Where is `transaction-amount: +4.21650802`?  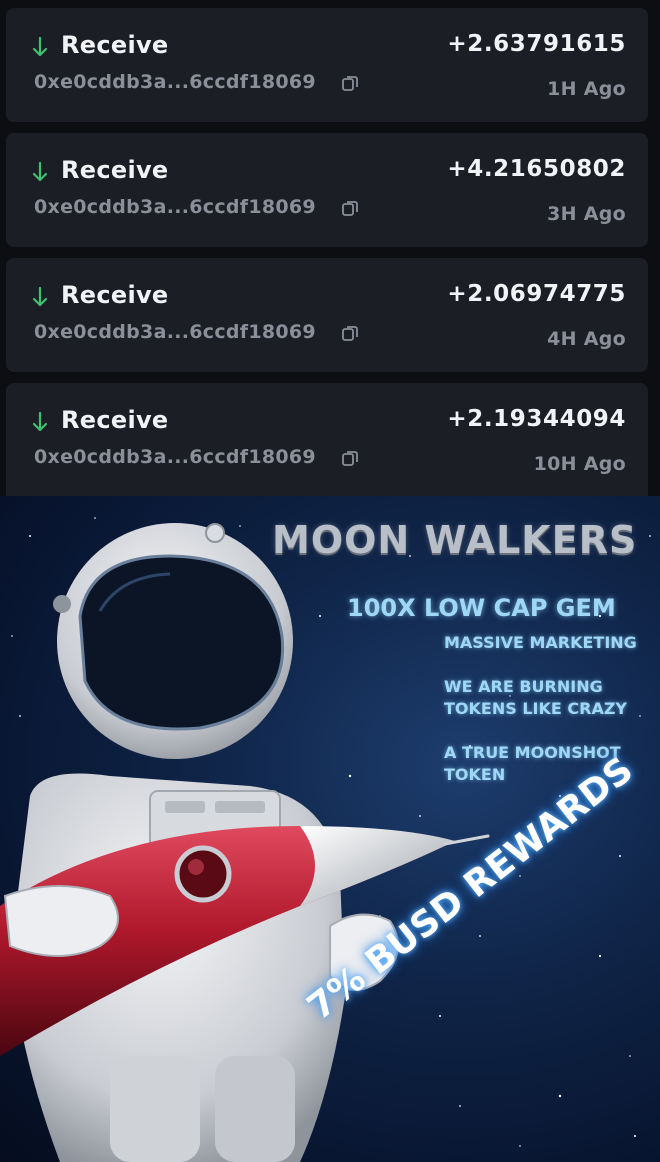 transaction-amount: +4.21650802 is located at coordinates (536, 169).